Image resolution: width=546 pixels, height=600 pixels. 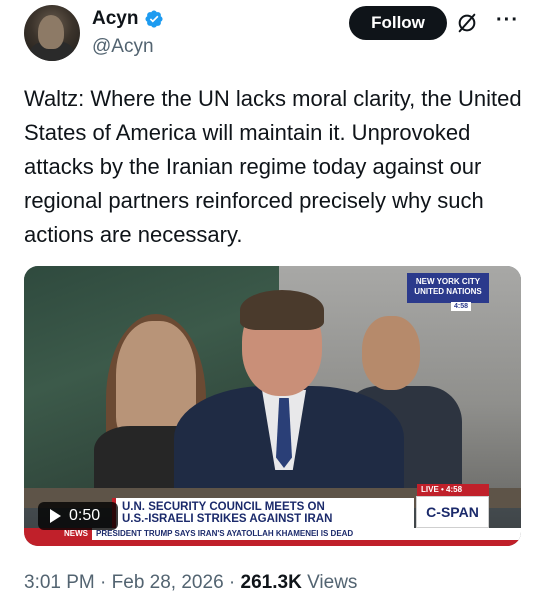 I want to click on avatar-head-shape, so click(x=51, y=32).